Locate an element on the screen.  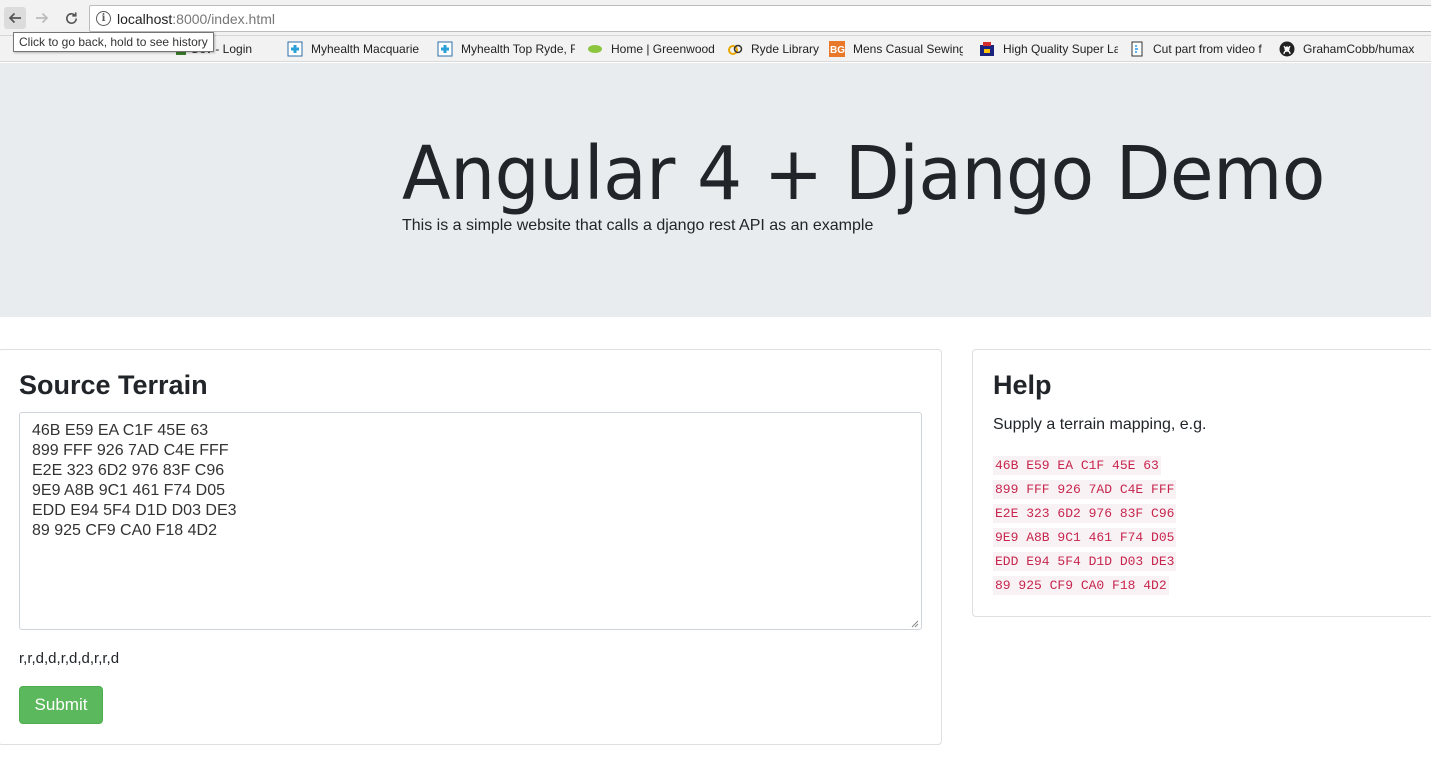
code-line: 89 925 CF9 CA0 F18 4D2 is located at coordinates (1084, 586).